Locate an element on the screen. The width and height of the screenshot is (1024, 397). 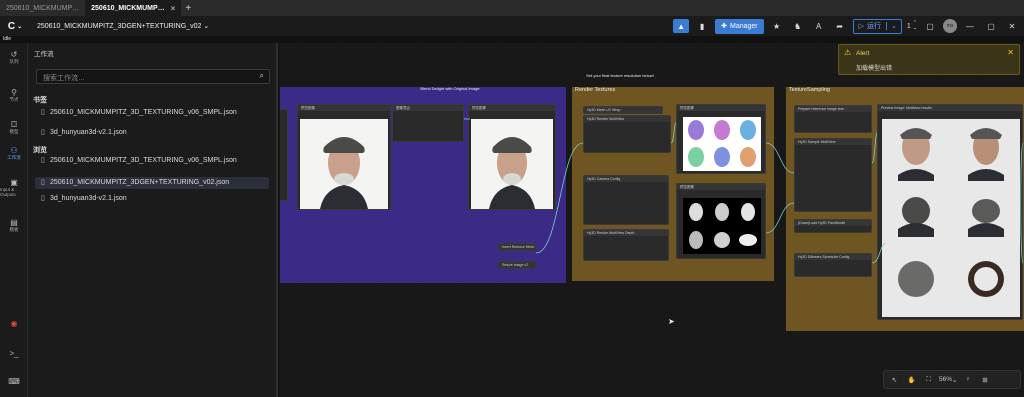
close-window-icon: ✕ is located at coordinates (1012, 26).